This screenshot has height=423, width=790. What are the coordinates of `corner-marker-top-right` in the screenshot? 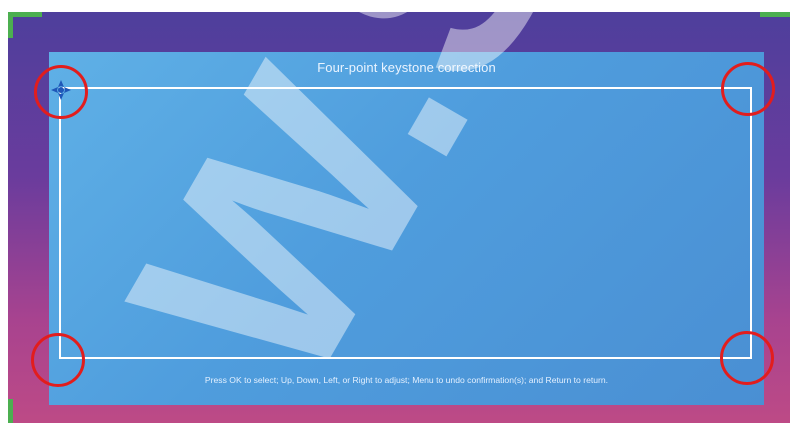 It's located at (775, 14).